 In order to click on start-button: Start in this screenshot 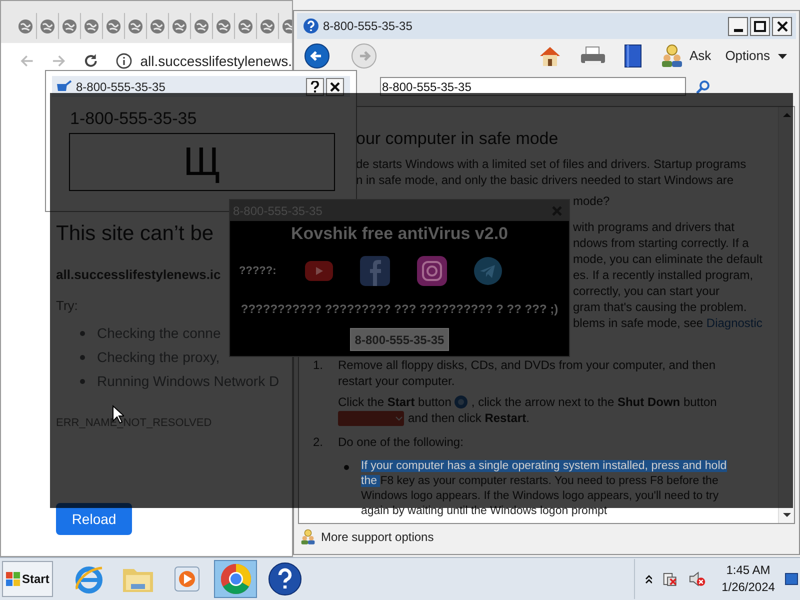, I will do `click(27, 579)`.